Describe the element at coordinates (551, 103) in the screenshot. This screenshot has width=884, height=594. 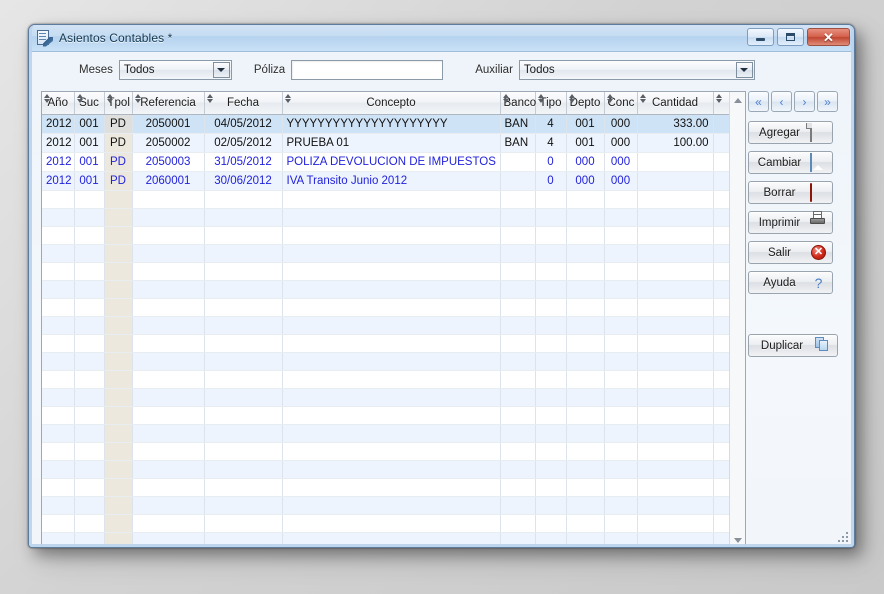
I see `grid-column-header-tipo: Tipo` at that location.